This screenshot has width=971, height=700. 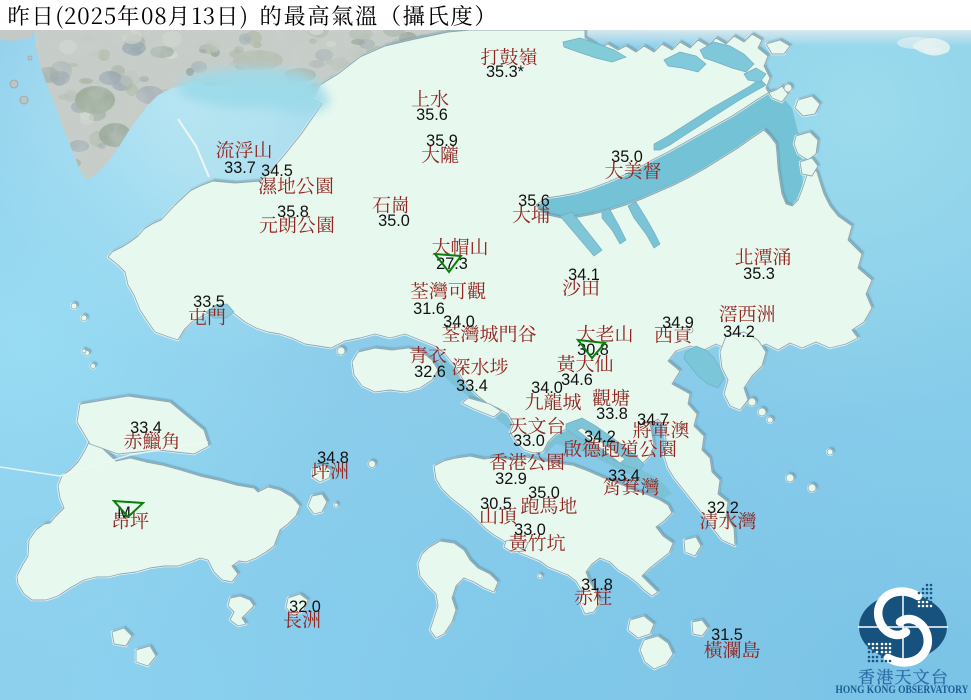 I want to click on svg-text: 35.9, so click(x=442, y=141).